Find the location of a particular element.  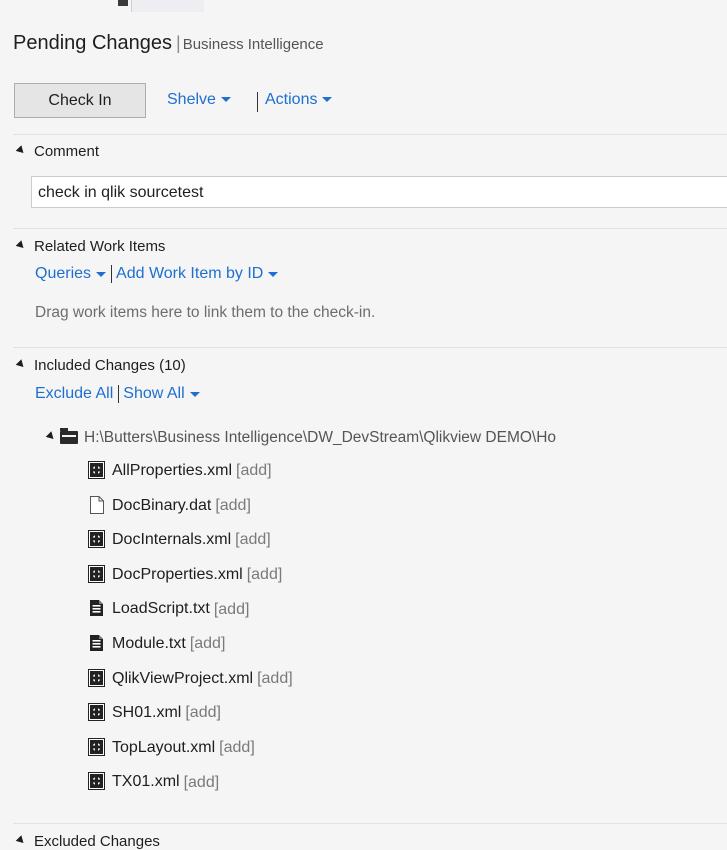

file-item: TX01.xml [add] is located at coordinates (154, 784).